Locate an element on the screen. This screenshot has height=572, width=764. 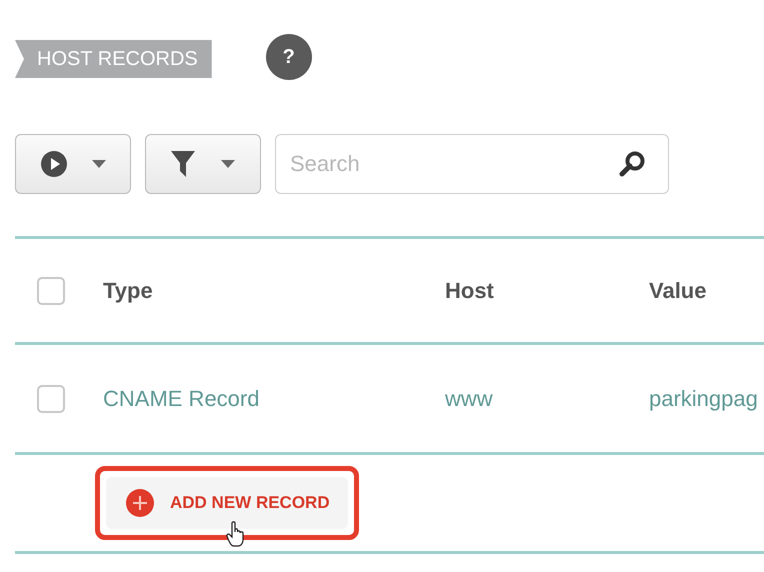
help-button: ? is located at coordinates (289, 57).